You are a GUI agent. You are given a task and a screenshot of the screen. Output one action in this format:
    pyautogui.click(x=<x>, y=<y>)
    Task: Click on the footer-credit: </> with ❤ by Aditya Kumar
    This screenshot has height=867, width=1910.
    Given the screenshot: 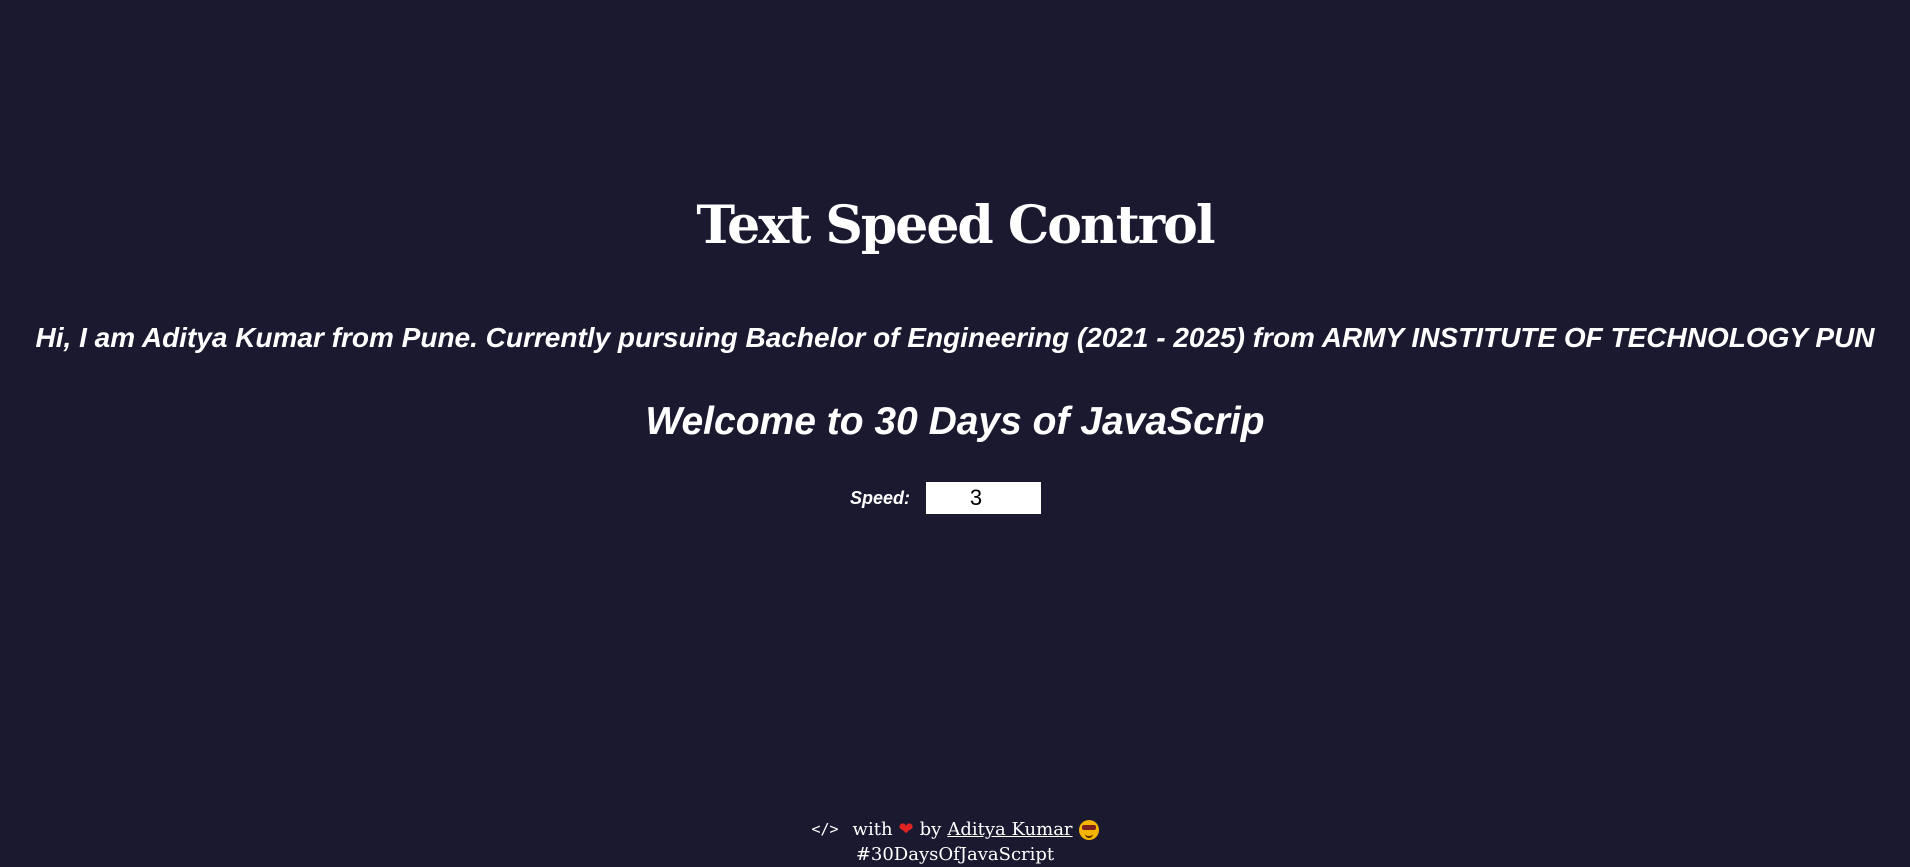 What is the action you would take?
    pyautogui.click(x=955, y=829)
    